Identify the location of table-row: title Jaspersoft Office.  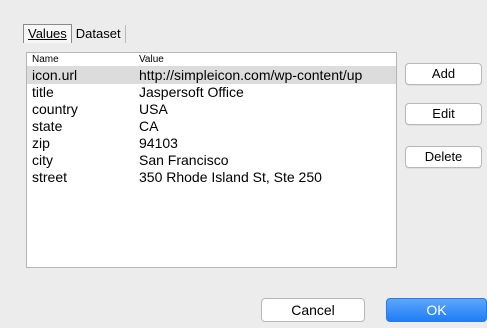
(211, 92).